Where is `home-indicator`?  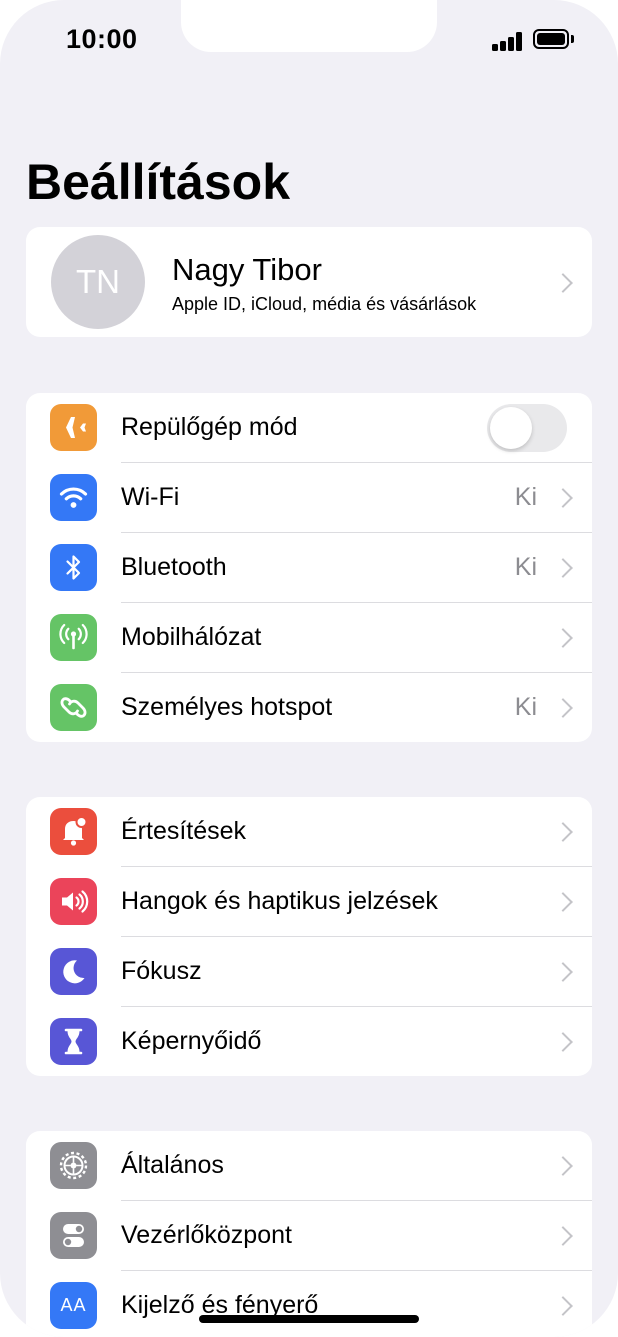 home-indicator is located at coordinates (309, 1319).